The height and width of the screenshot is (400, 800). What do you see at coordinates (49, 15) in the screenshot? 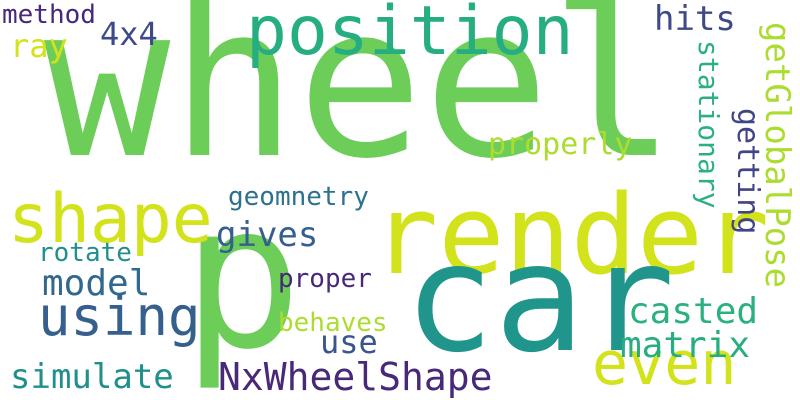
I see `word-method: method` at bounding box center [49, 15].